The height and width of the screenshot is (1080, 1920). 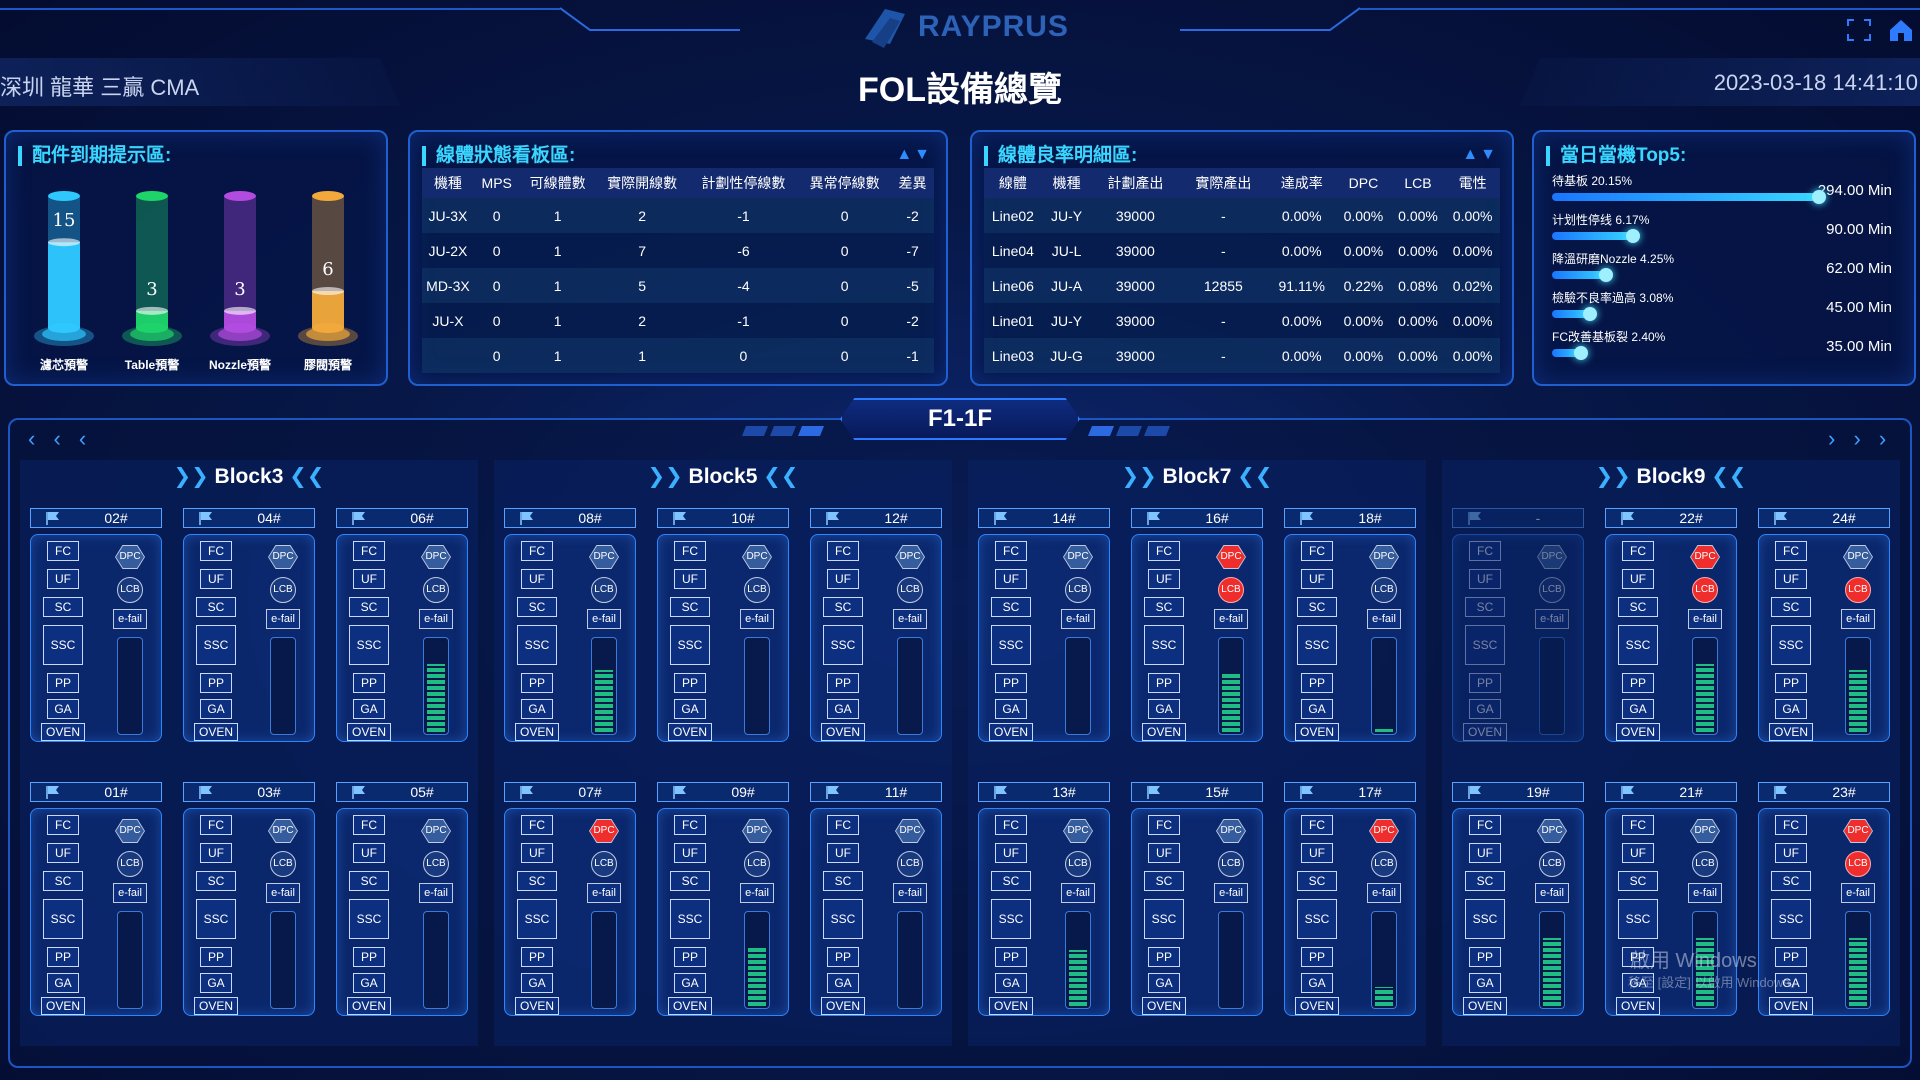 I want to click on part-cylinder: 15, so click(x=64, y=268).